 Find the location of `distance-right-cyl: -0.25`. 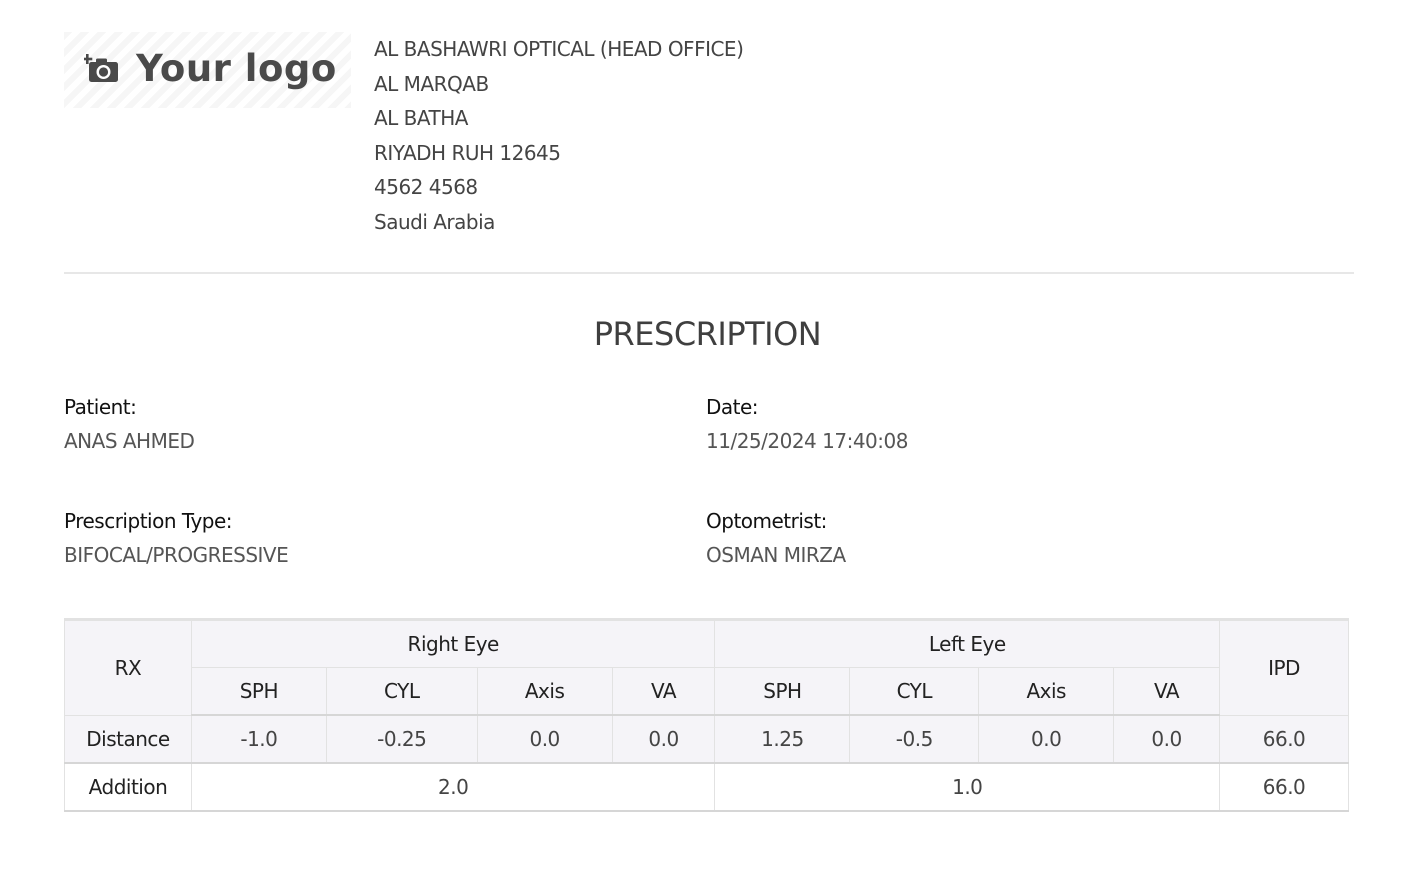

distance-right-cyl: -0.25 is located at coordinates (401, 739).